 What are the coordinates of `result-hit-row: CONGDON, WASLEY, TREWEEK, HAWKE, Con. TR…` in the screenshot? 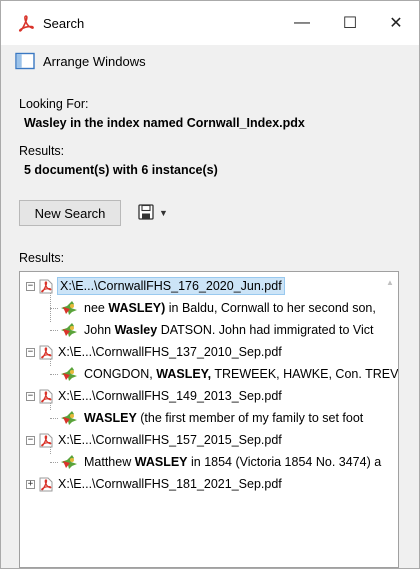 It's located at (229, 374).